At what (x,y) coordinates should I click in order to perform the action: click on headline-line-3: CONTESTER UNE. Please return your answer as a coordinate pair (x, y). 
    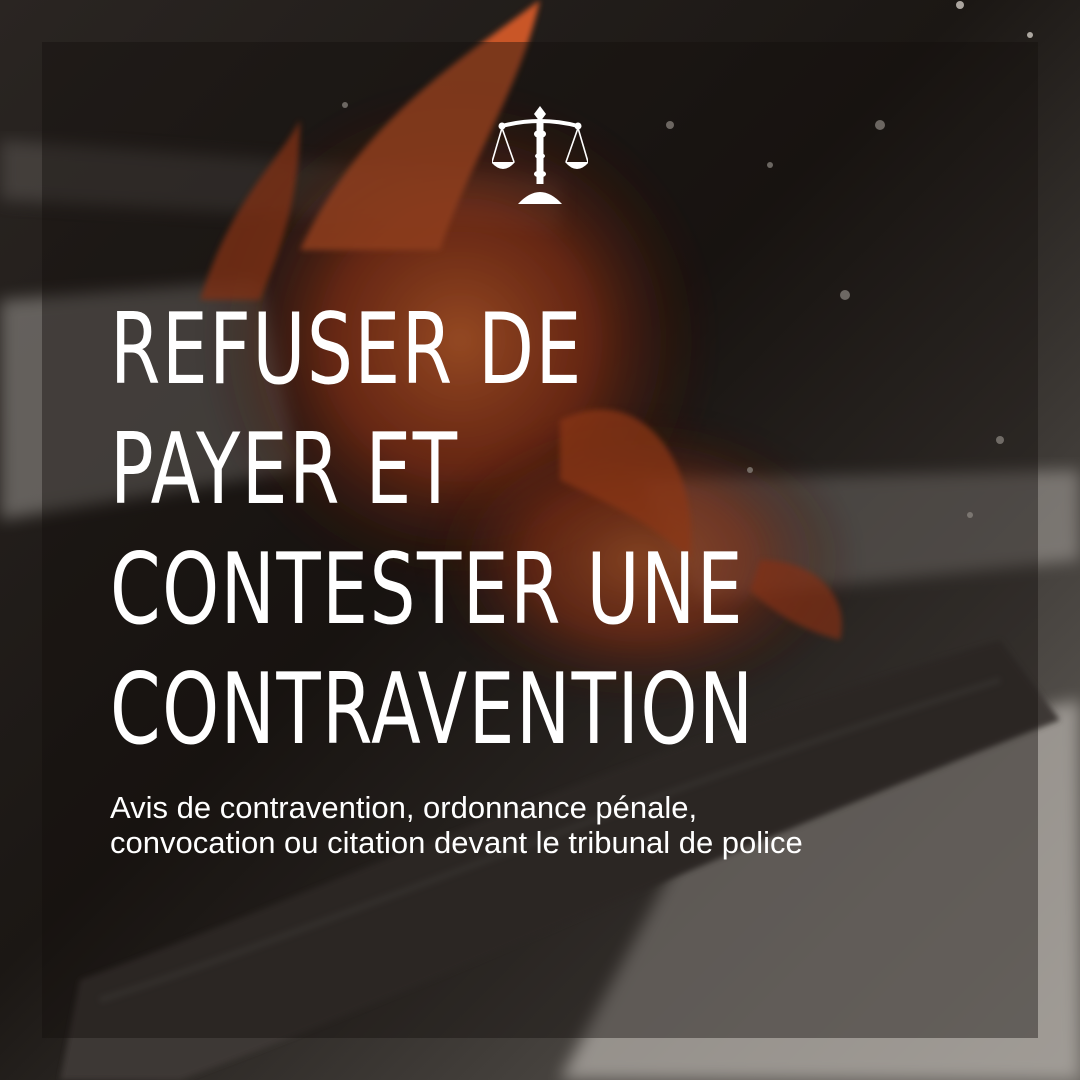
    Looking at the image, I should click on (427, 590).